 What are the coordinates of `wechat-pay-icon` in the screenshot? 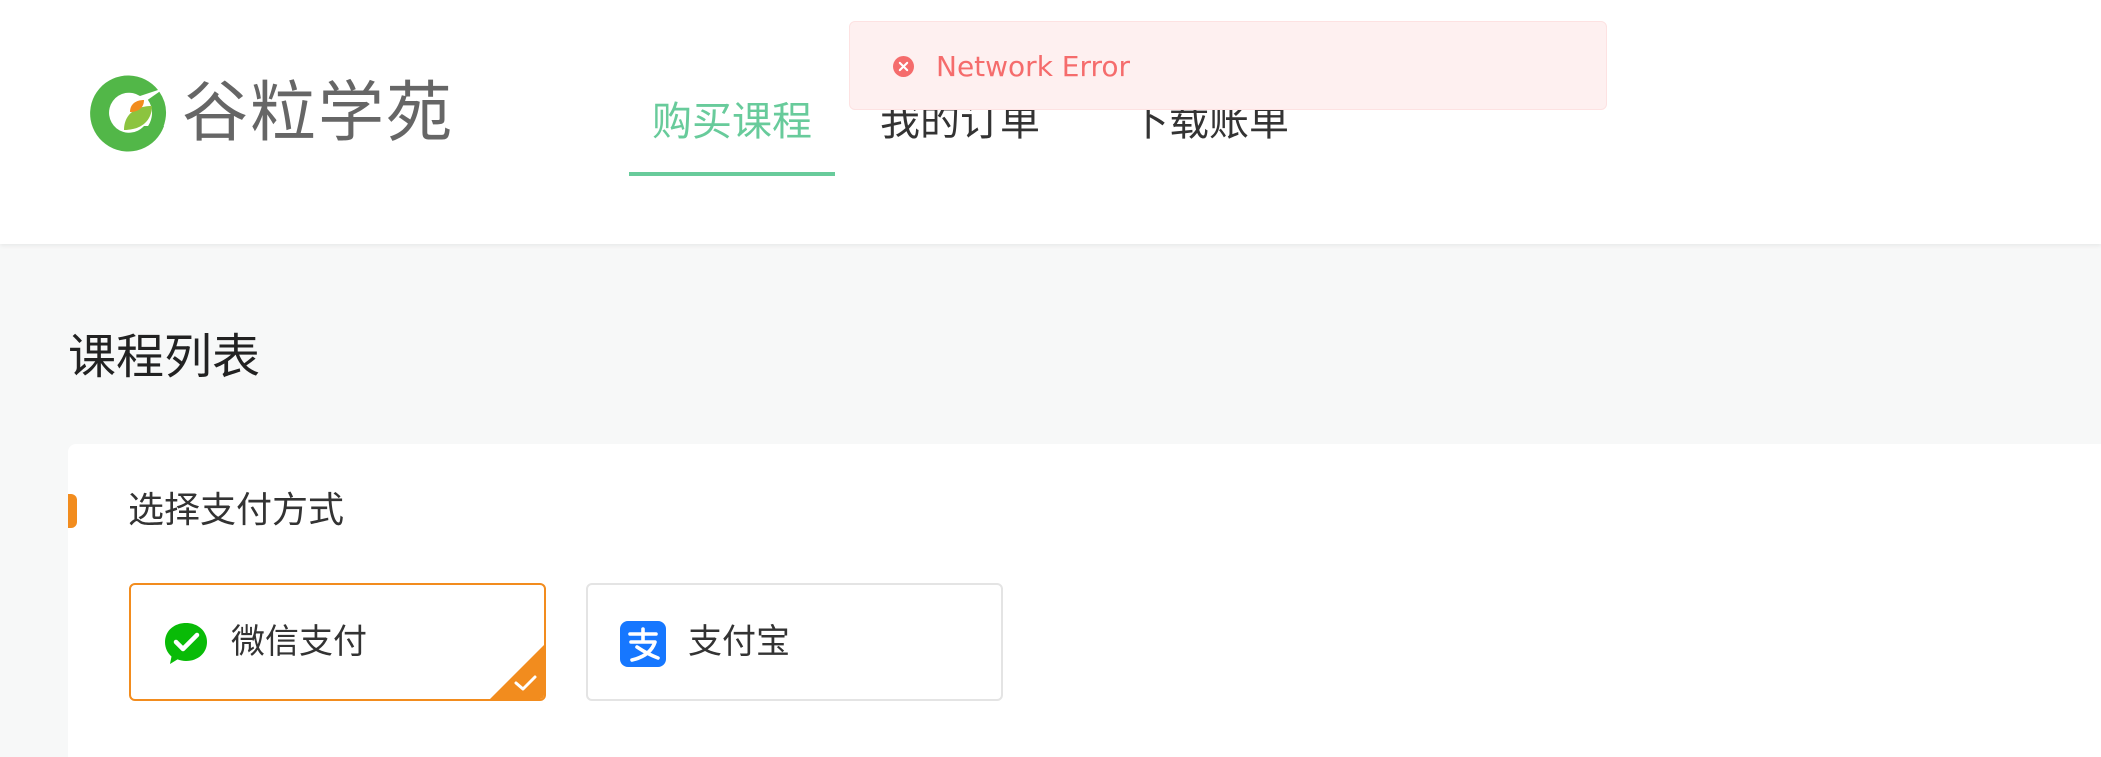 It's located at (186, 643).